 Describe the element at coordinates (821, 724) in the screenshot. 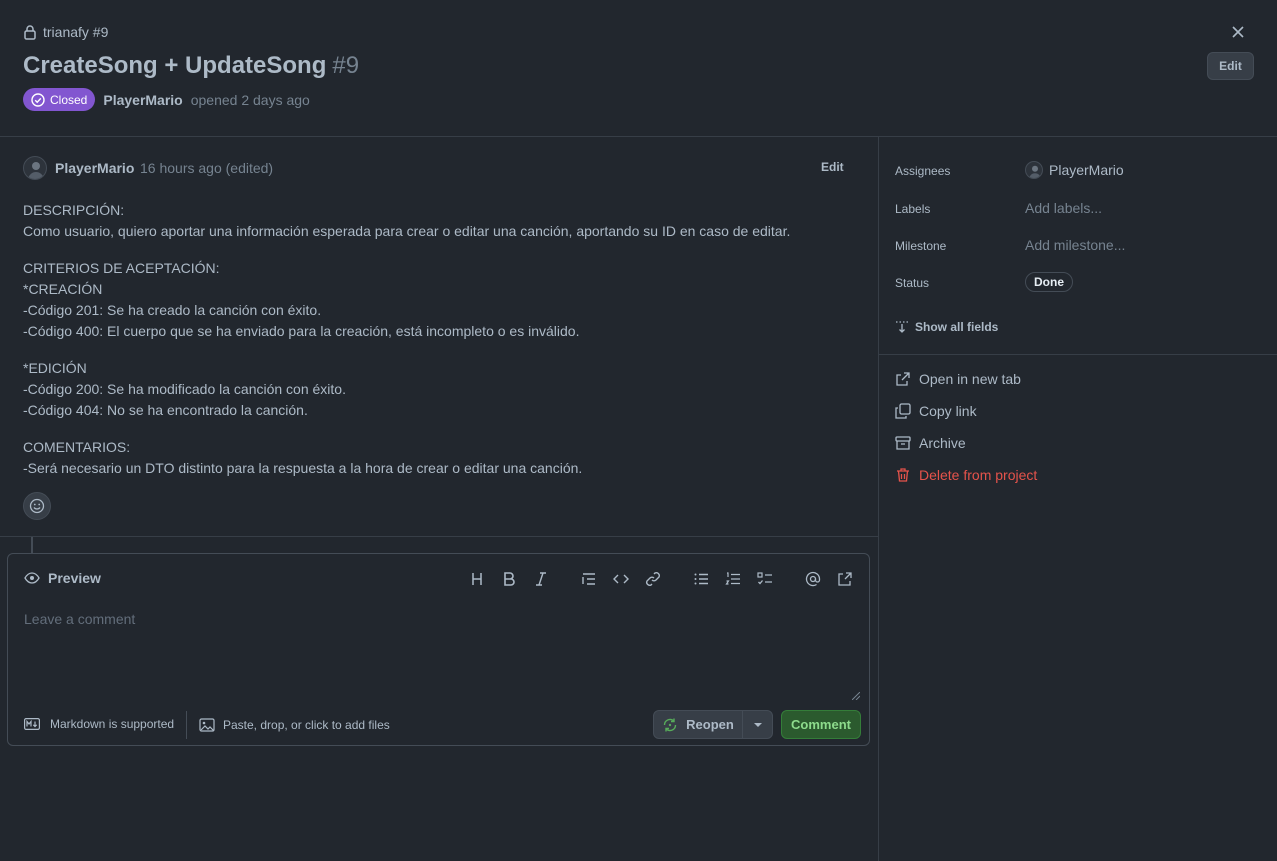

I see `comment-submit-button: Comment` at that location.